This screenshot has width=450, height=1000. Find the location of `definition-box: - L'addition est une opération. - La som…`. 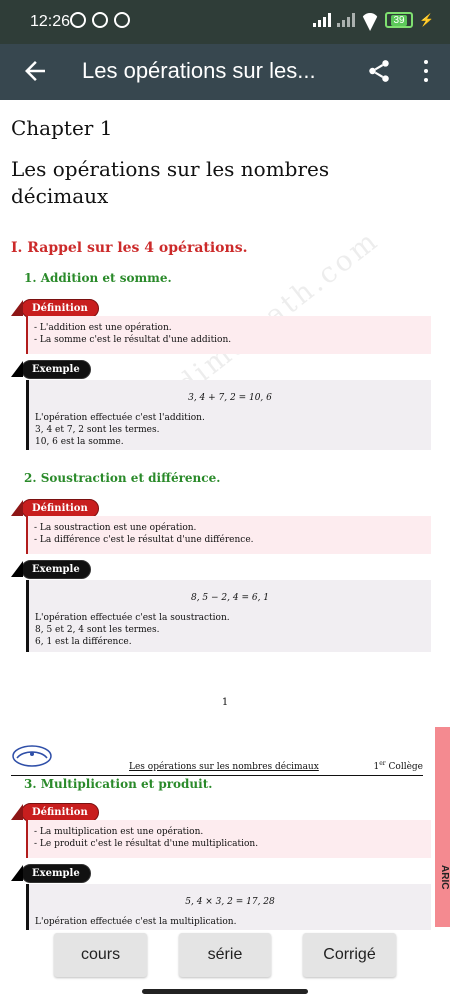

definition-box: - L'addition est une opération. - La som… is located at coordinates (228, 335).